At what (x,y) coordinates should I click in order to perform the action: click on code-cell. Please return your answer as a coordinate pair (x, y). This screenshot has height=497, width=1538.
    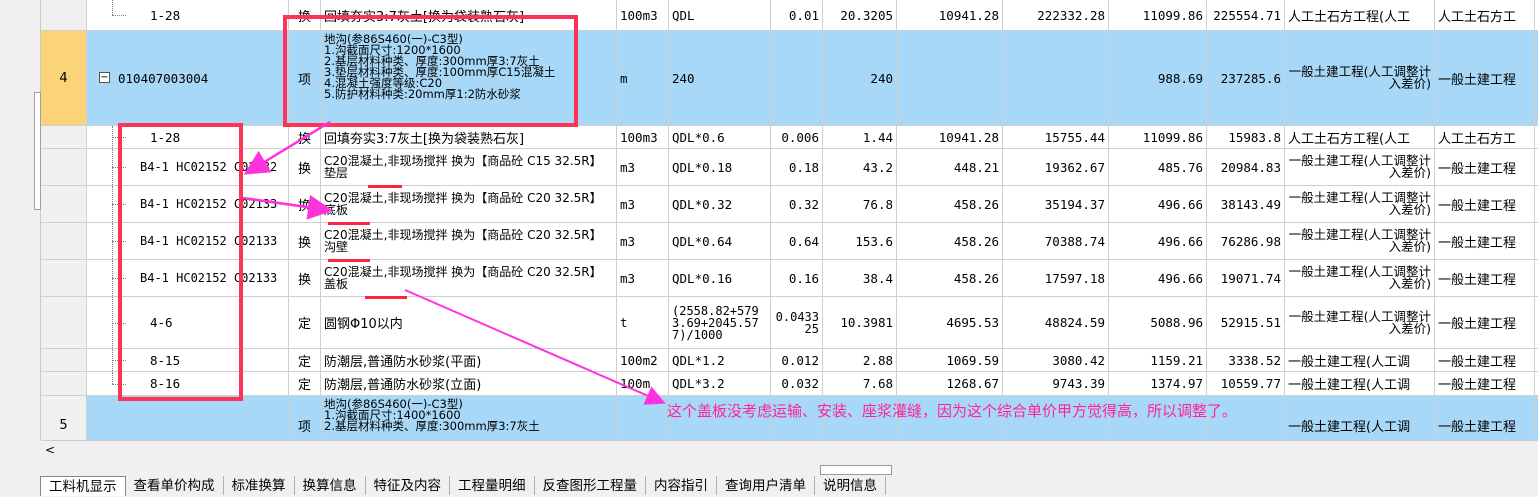
    Looking at the image, I should click on (188, 418).